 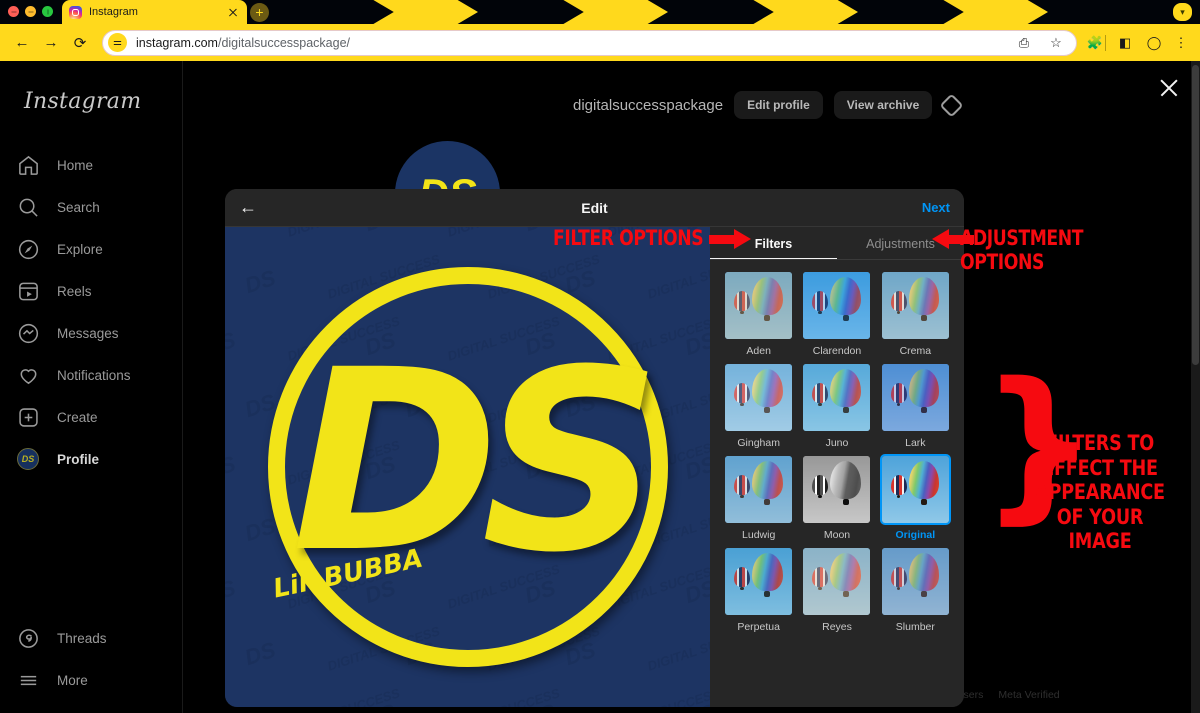 What do you see at coordinates (758, 351) in the screenshot?
I see `filter-label: Aden` at bounding box center [758, 351].